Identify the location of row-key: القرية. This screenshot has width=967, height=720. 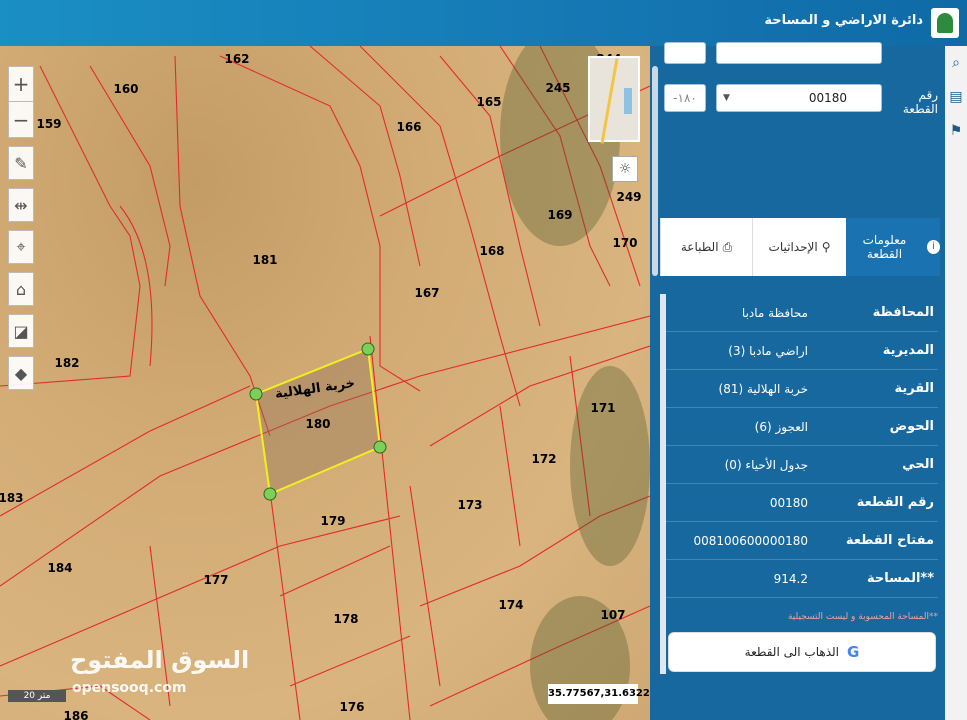
(914, 388).